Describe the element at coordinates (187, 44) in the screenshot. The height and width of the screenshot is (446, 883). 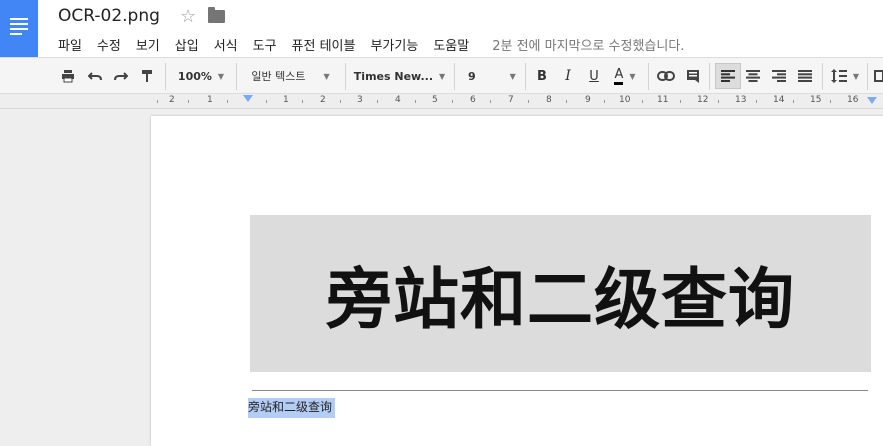
I see `menu-insert: 삽입` at that location.